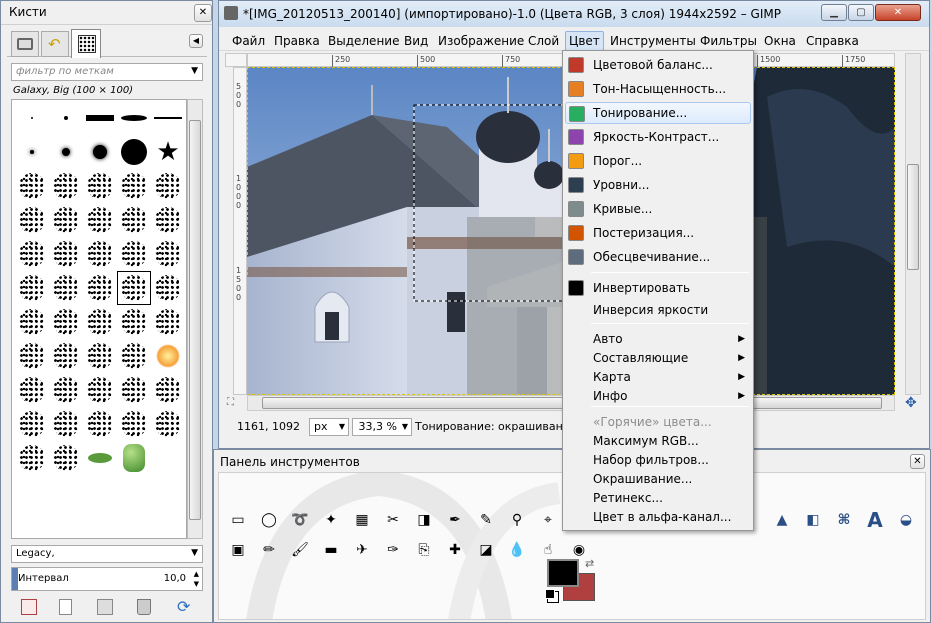 This screenshot has width=931, height=623. Describe the element at coordinates (455, 550) in the screenshot. I see `heal-icon: ✚` at that location.